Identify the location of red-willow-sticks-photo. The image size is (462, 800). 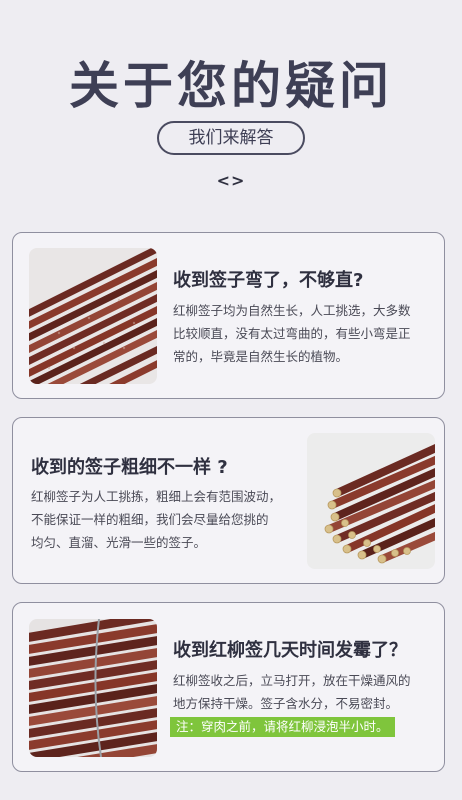
(93, 316).